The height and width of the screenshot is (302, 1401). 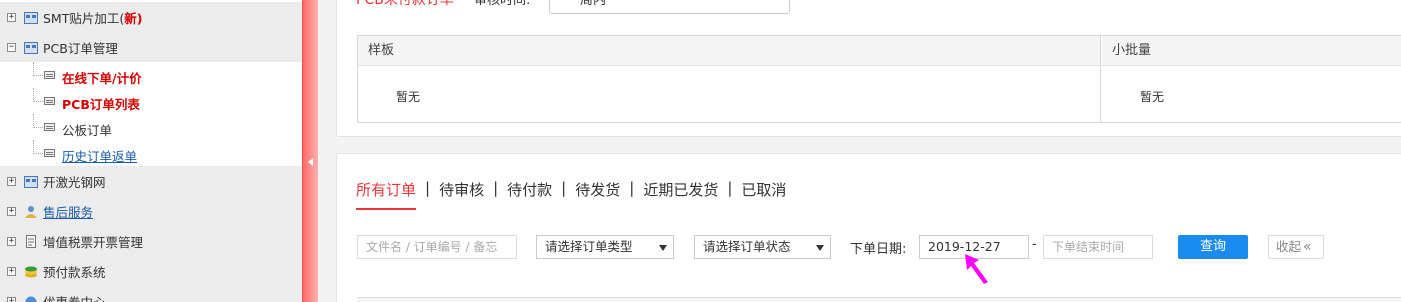 What do you see at coordinates (879, 299) in the screenshot?
I see `order-table-header` at bounding box center [879, 299].